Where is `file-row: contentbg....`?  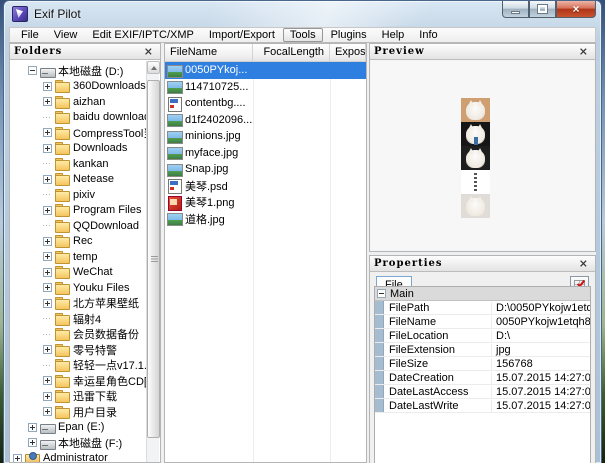 file-row: contentbg.... is located at coordinates (265, 103).